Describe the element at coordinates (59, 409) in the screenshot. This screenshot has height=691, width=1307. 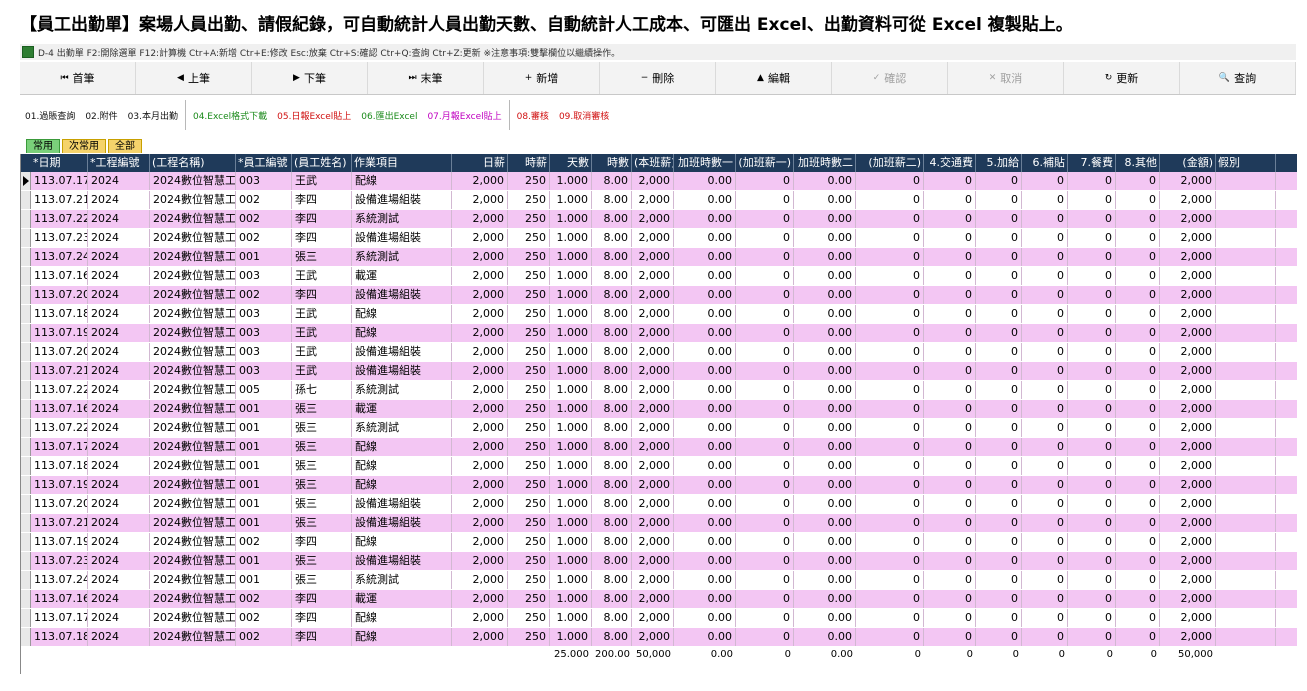
I see `table-cell: 113.07.16` at that location.